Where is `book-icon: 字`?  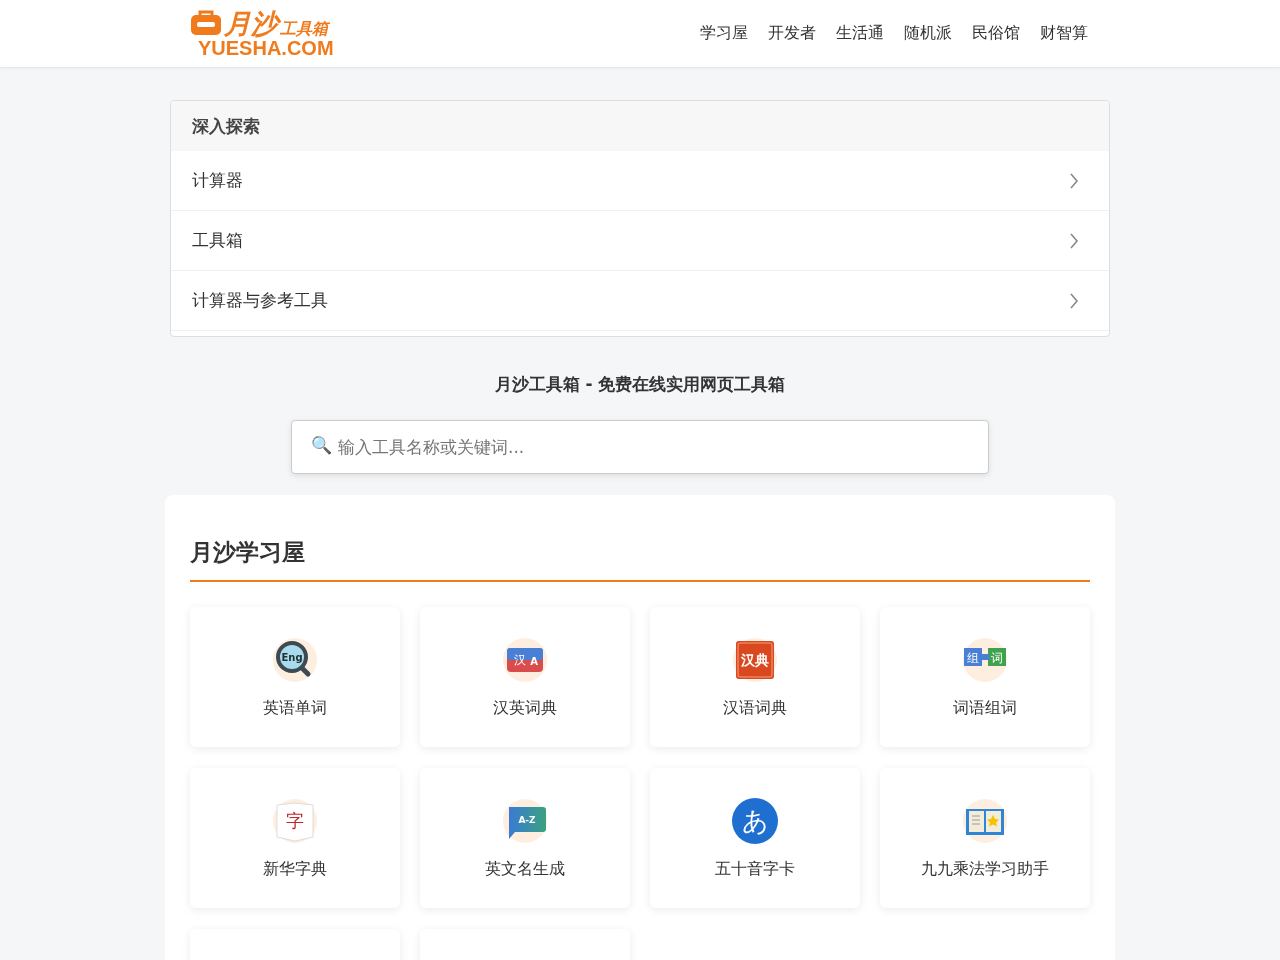 book-icon: 字 is located at coordinates (295, 820).